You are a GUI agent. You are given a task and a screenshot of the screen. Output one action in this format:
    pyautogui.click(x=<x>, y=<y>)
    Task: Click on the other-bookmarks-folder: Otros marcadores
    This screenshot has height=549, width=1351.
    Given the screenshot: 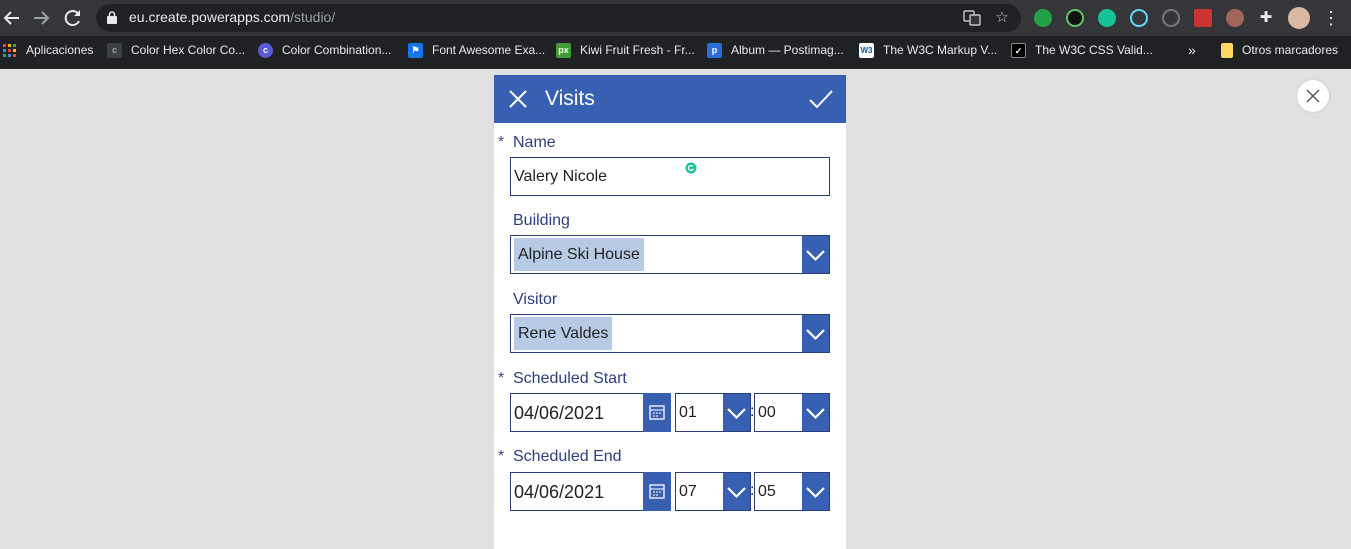 What is the action you would take?
    pyautogui.click(x=1279, y=50)
    